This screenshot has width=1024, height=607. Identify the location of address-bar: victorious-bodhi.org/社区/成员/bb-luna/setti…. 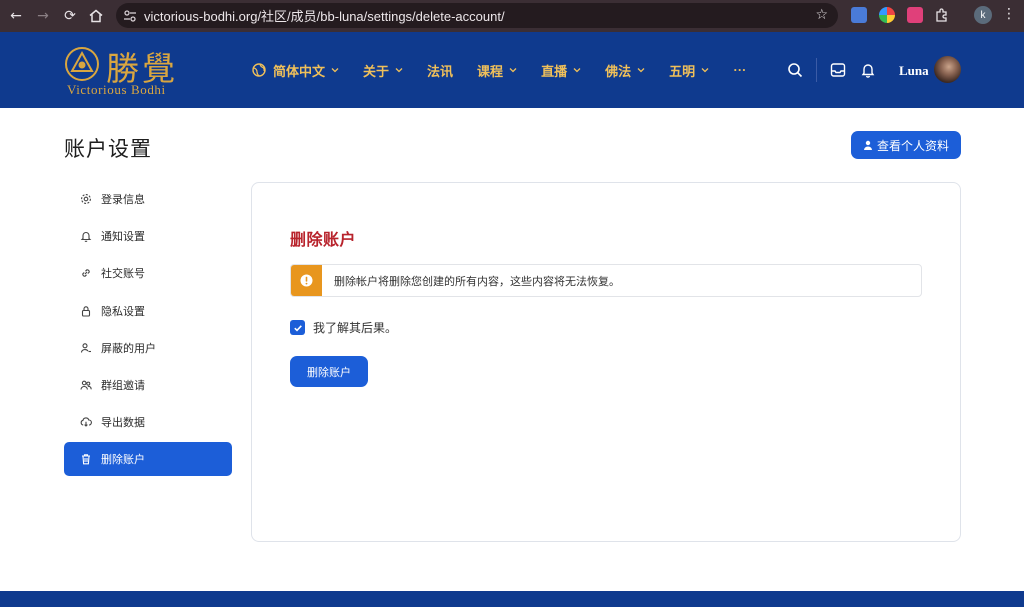
(477, 15).